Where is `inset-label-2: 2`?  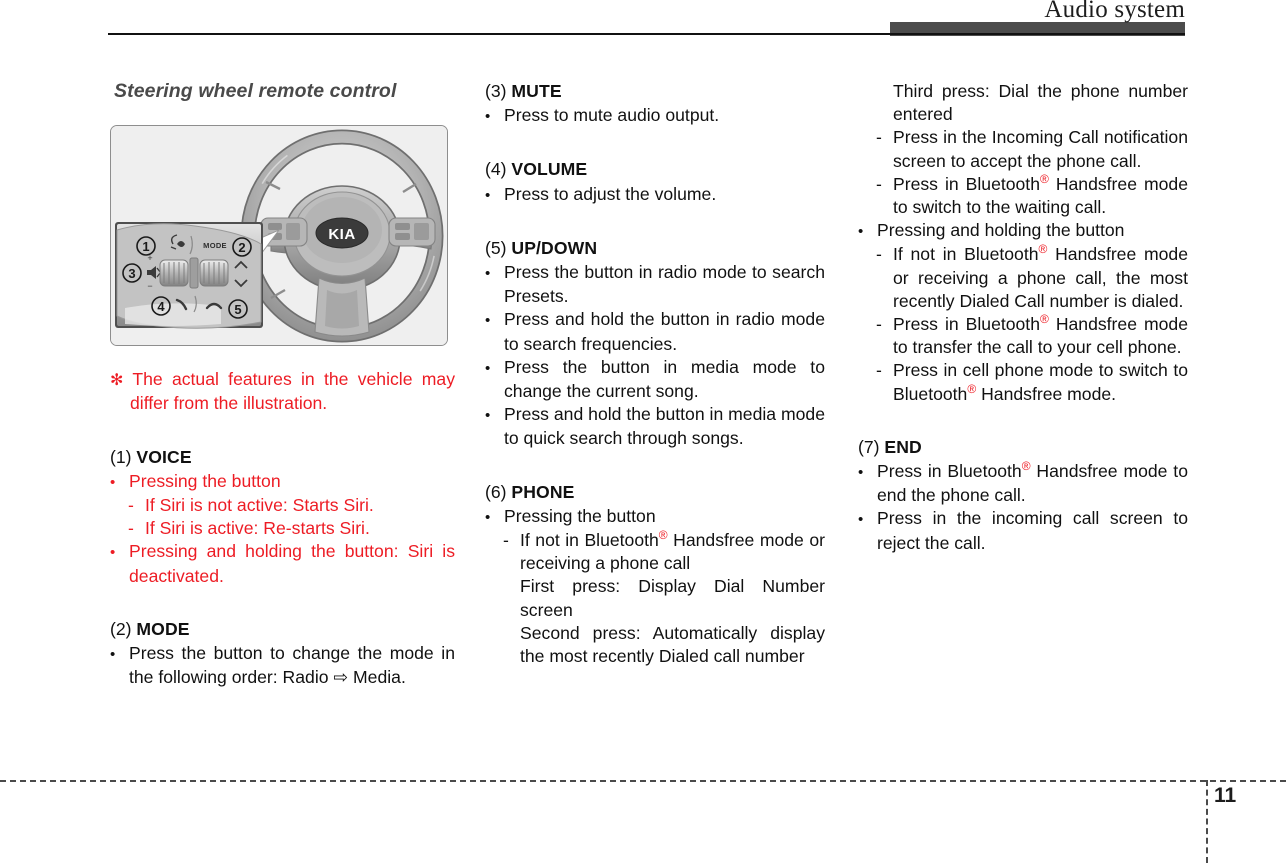
inset-label-2: 2 is located at coordinates (241, 247).